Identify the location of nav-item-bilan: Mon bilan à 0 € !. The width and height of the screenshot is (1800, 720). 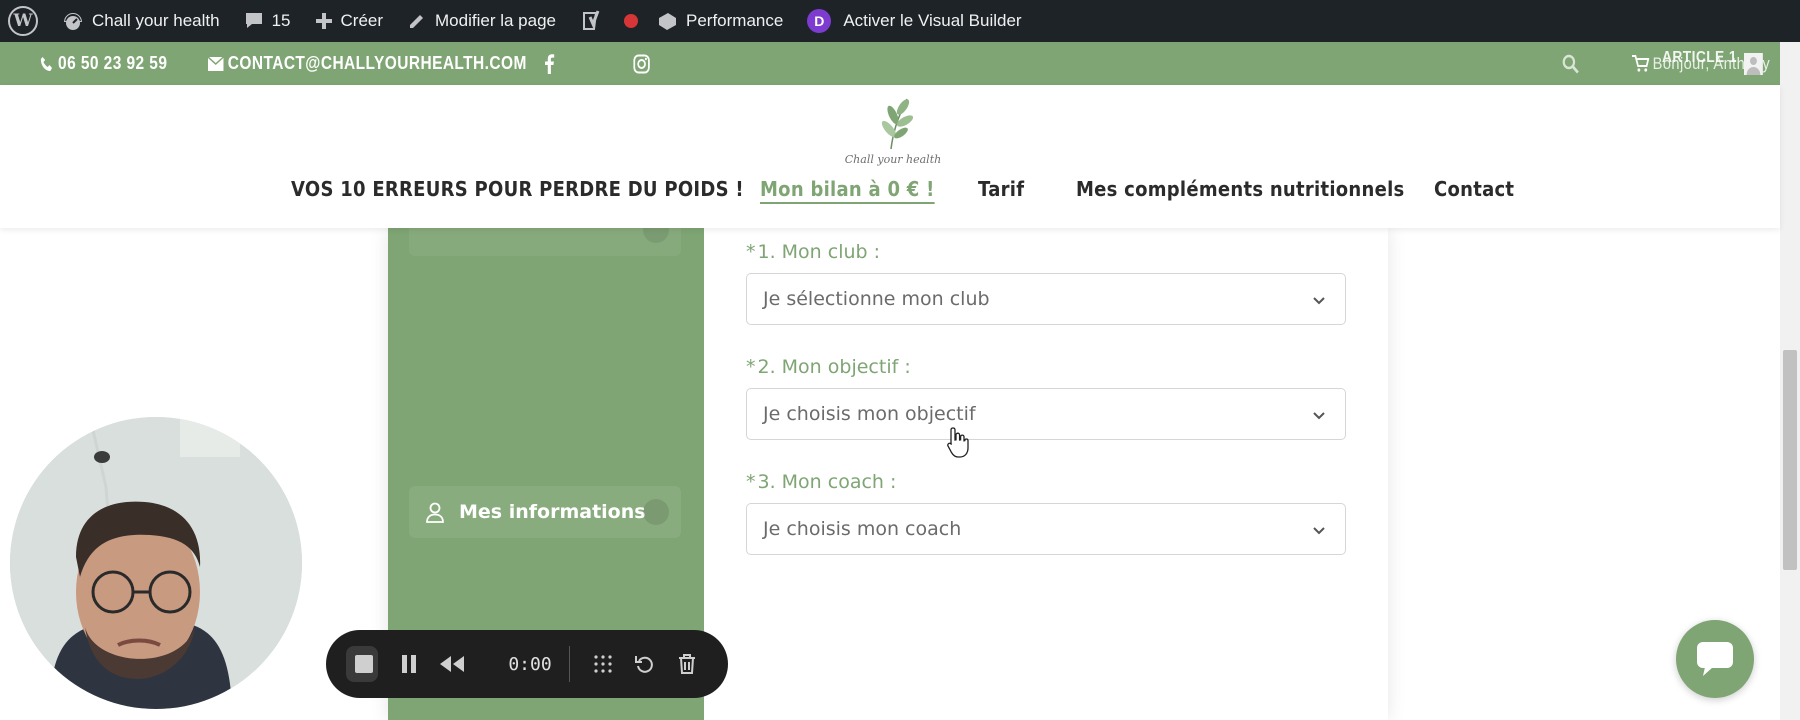
(847, 189).